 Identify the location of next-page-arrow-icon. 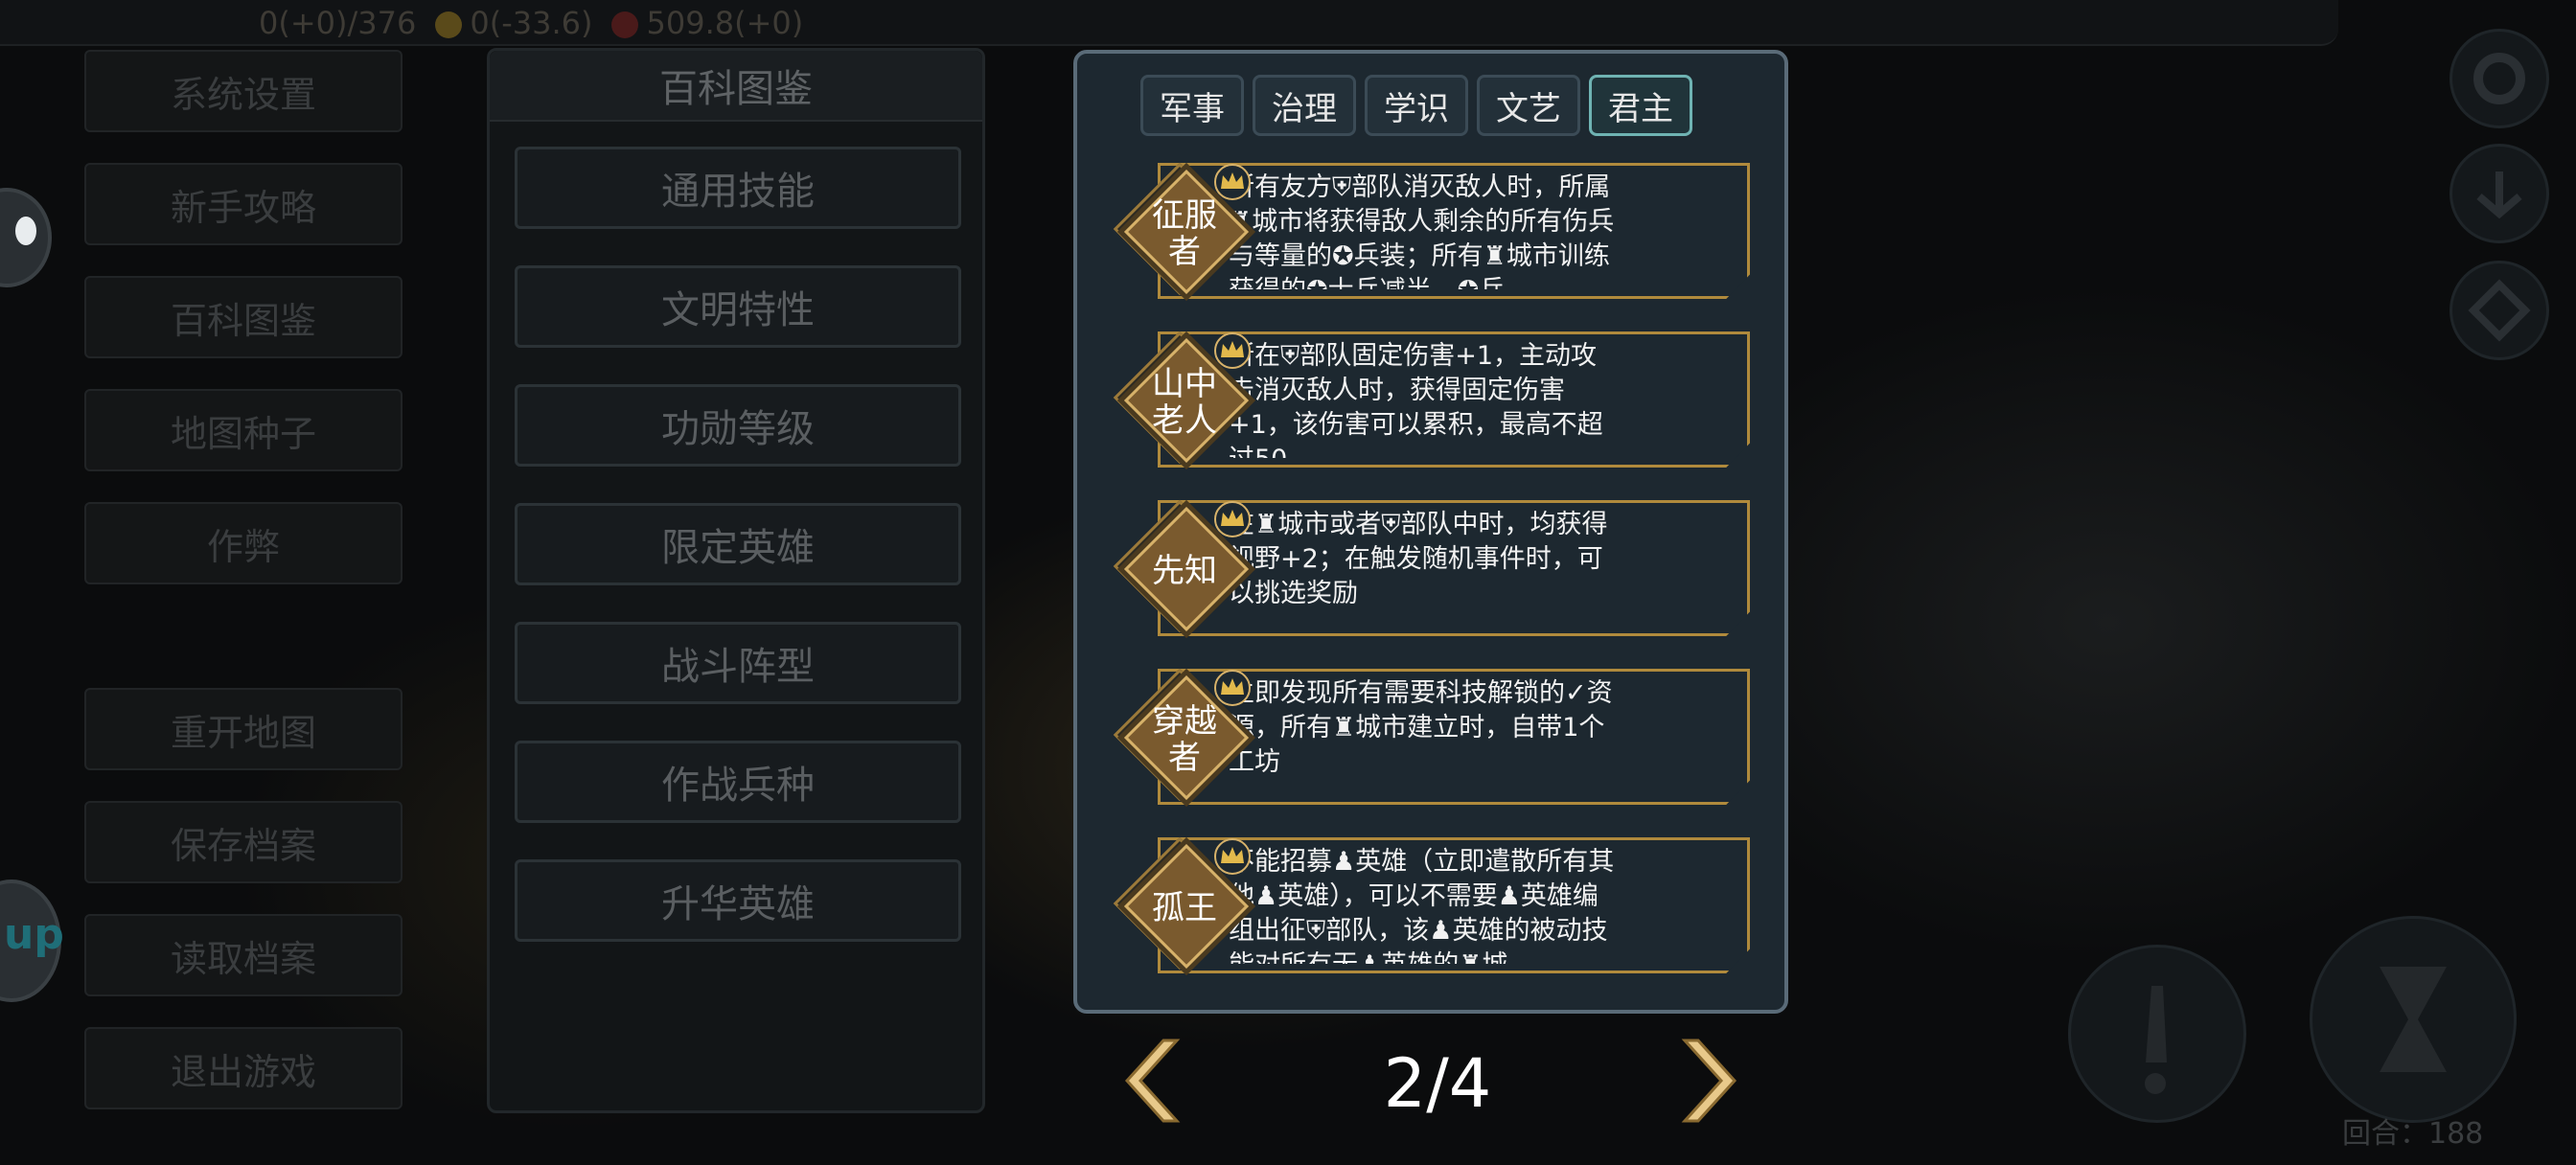
(1706, 1081).